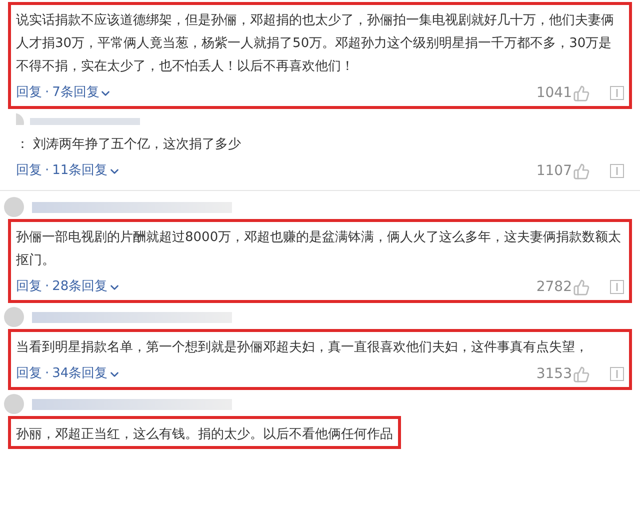 The image size is (640, 508). I want to click on replies-toggle: 7条回复, so click(82, 93).